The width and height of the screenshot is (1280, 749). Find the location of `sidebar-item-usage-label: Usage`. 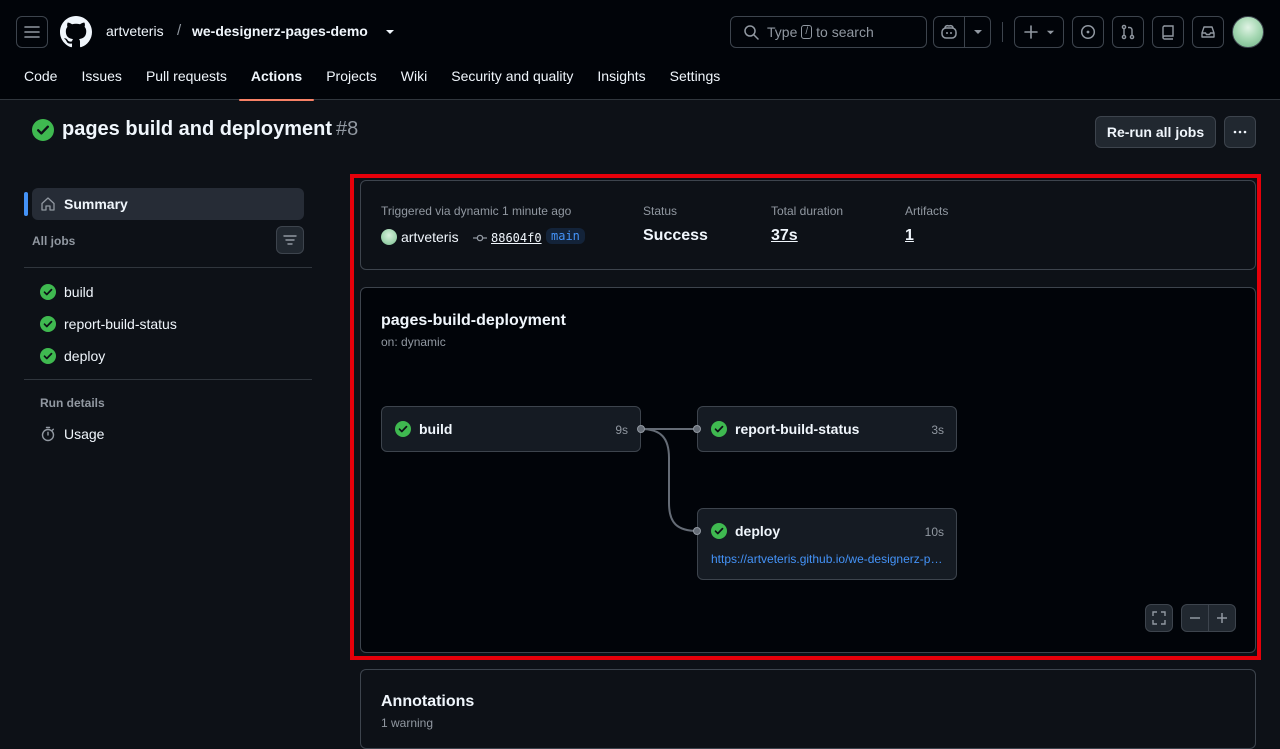

sidebar-item-usage-label: Usage is located at coordinates (84, 434).